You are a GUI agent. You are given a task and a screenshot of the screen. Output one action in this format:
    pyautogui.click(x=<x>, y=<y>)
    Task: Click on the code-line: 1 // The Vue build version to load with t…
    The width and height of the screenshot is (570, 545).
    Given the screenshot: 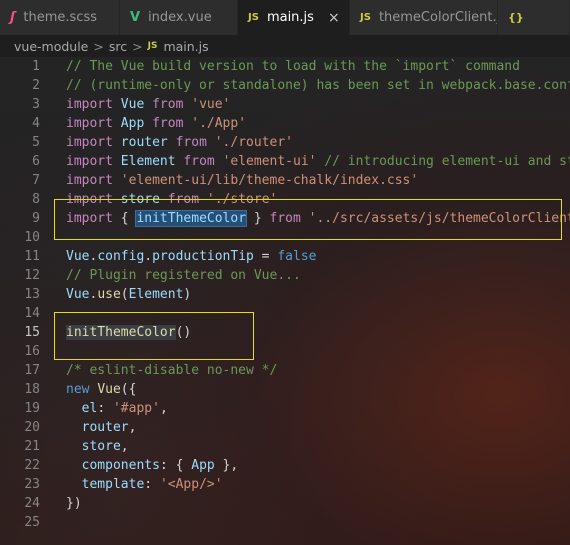 What is the action you would take?
    pyautogui.click(x=285, y=66)
    